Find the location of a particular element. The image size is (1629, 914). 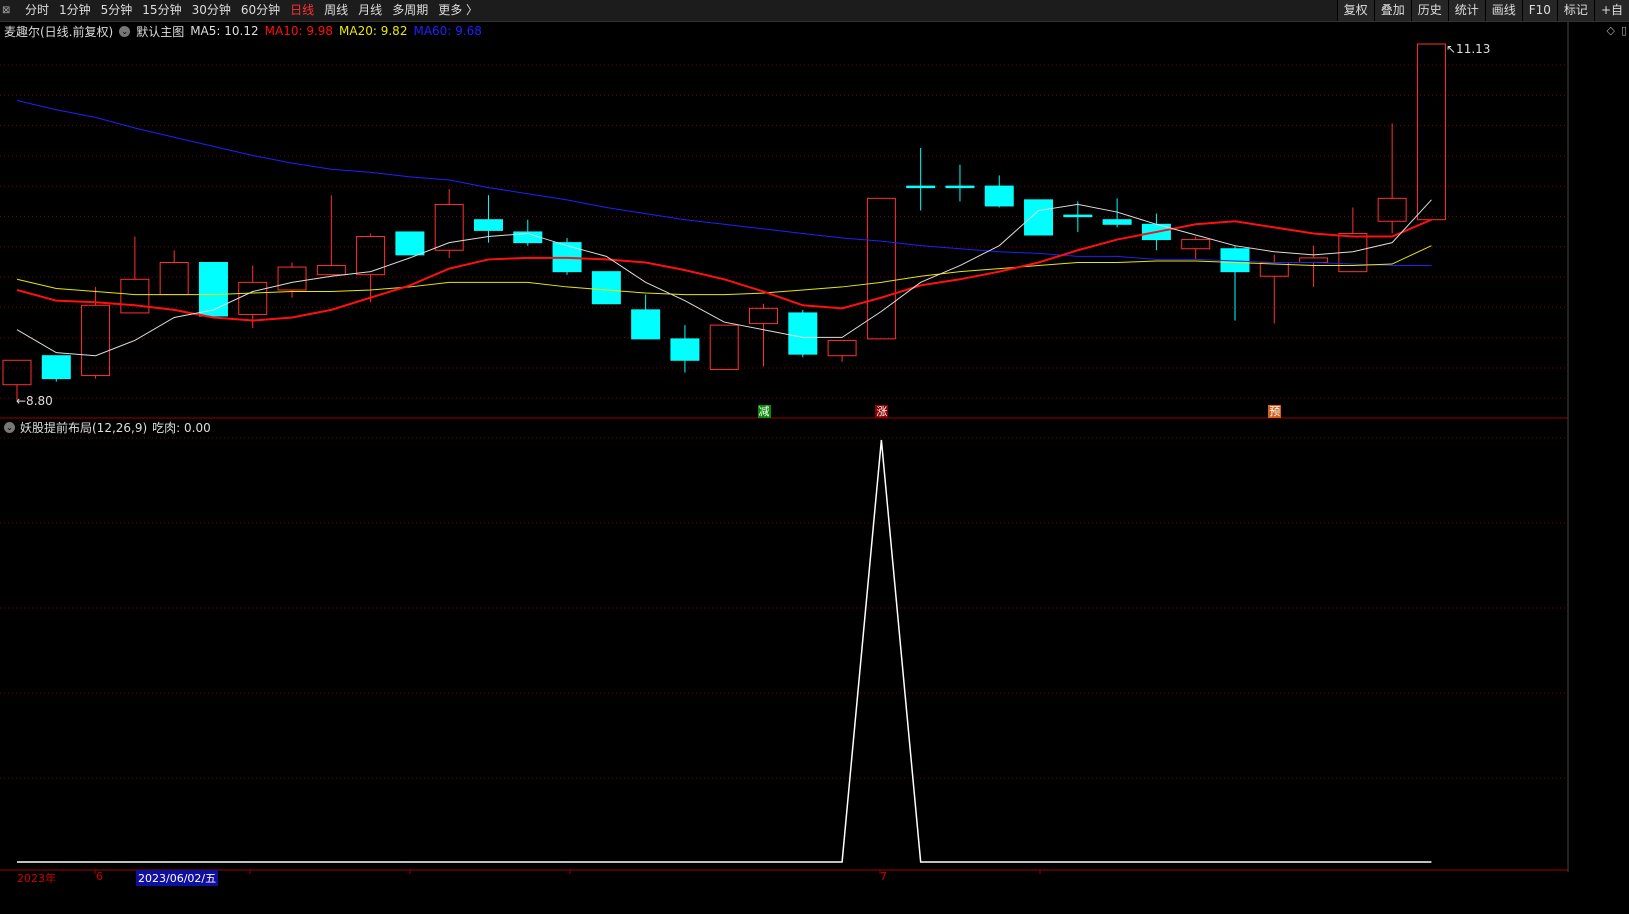

signal-marker: 预 is located at coordinates (1275, 411).